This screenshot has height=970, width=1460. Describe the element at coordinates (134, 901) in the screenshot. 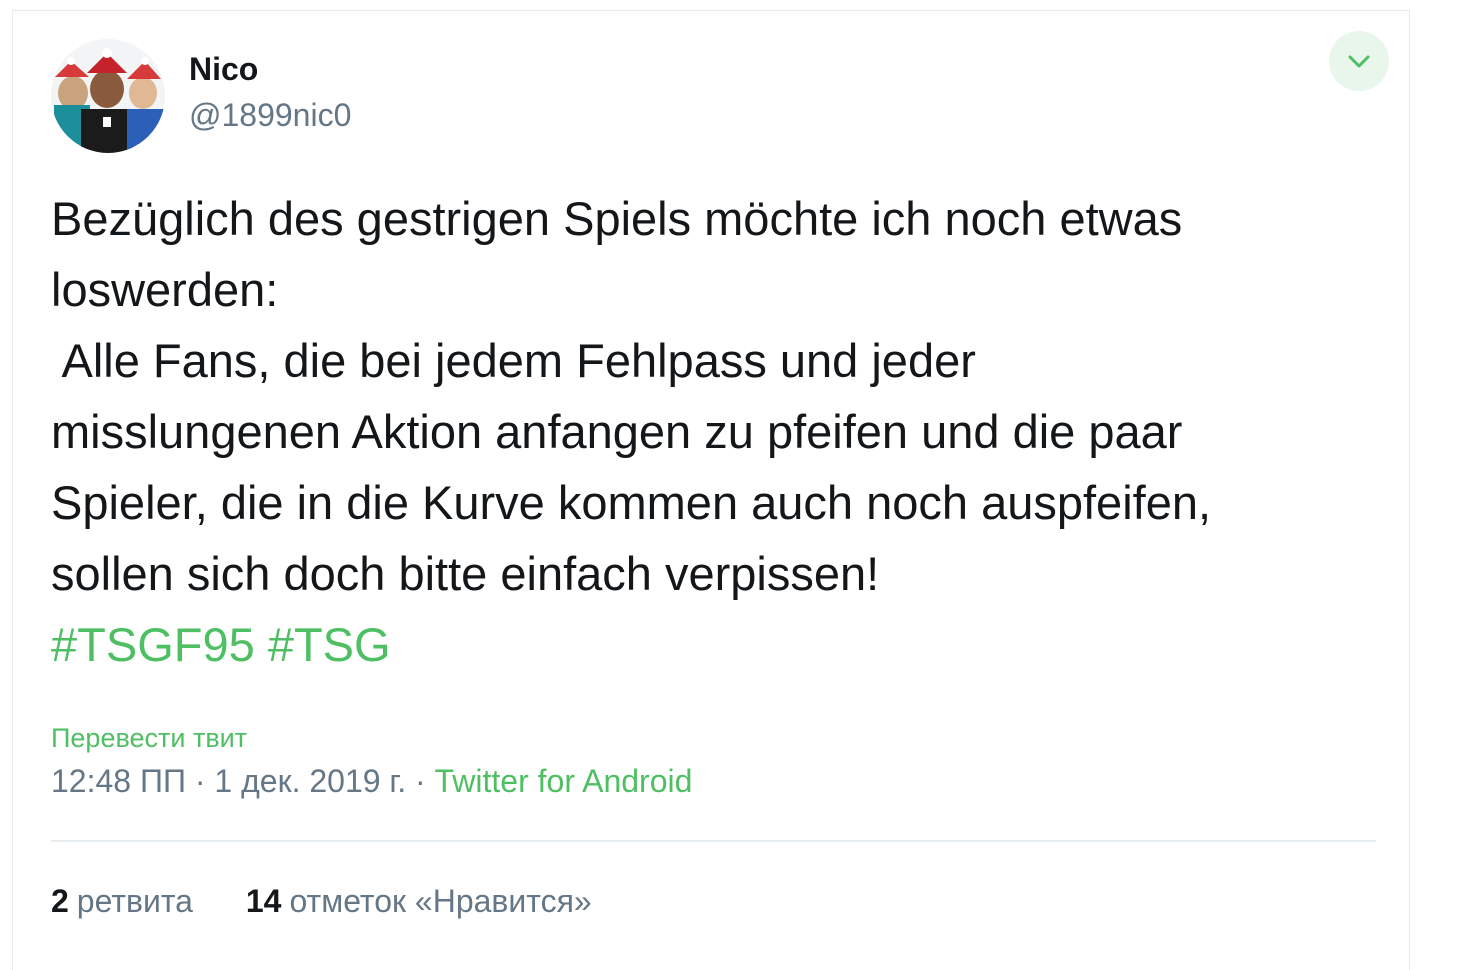

I see `retweets-label: ретвита` at that location.